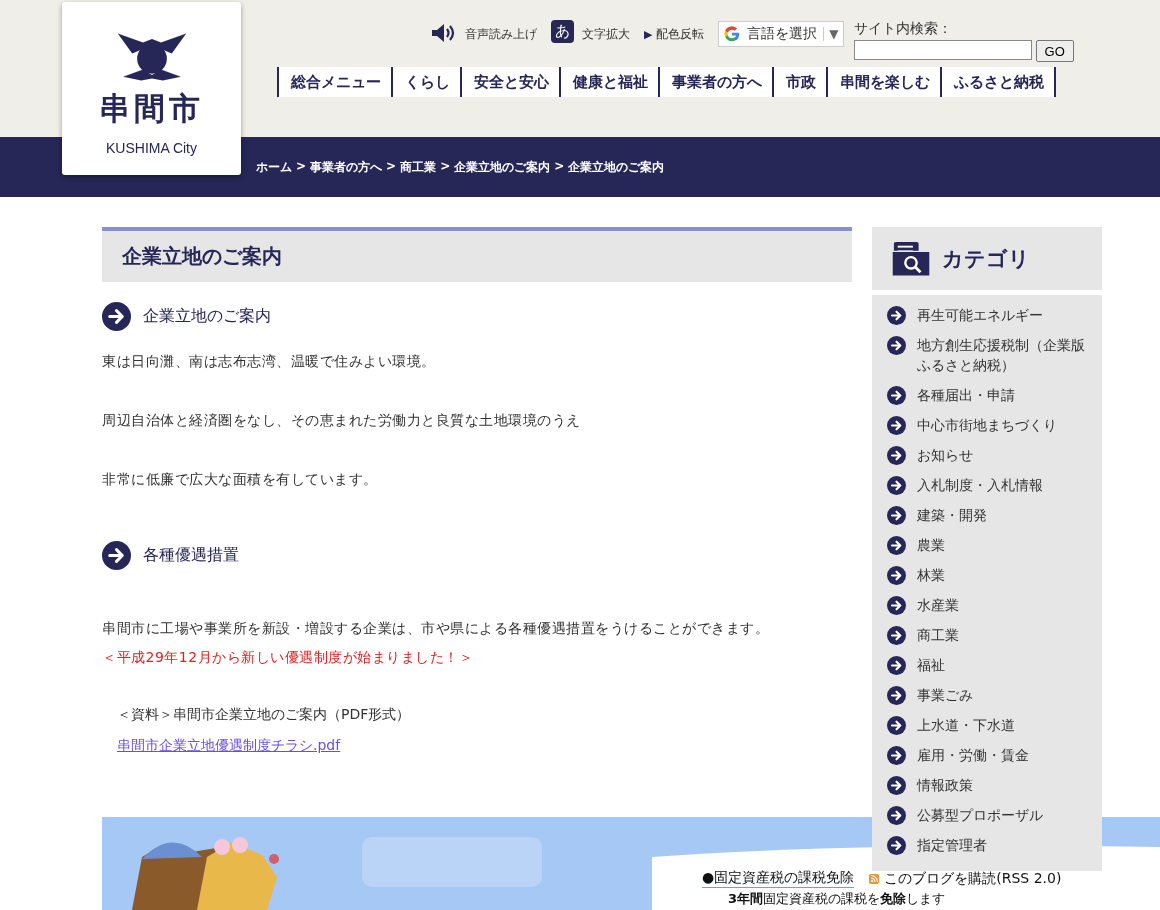 Image resolution: width=1160 pixels, height=910 pixels. Describe the element at coordinates (874, 878) in the screenshot. I see `rss-icon` at that location.